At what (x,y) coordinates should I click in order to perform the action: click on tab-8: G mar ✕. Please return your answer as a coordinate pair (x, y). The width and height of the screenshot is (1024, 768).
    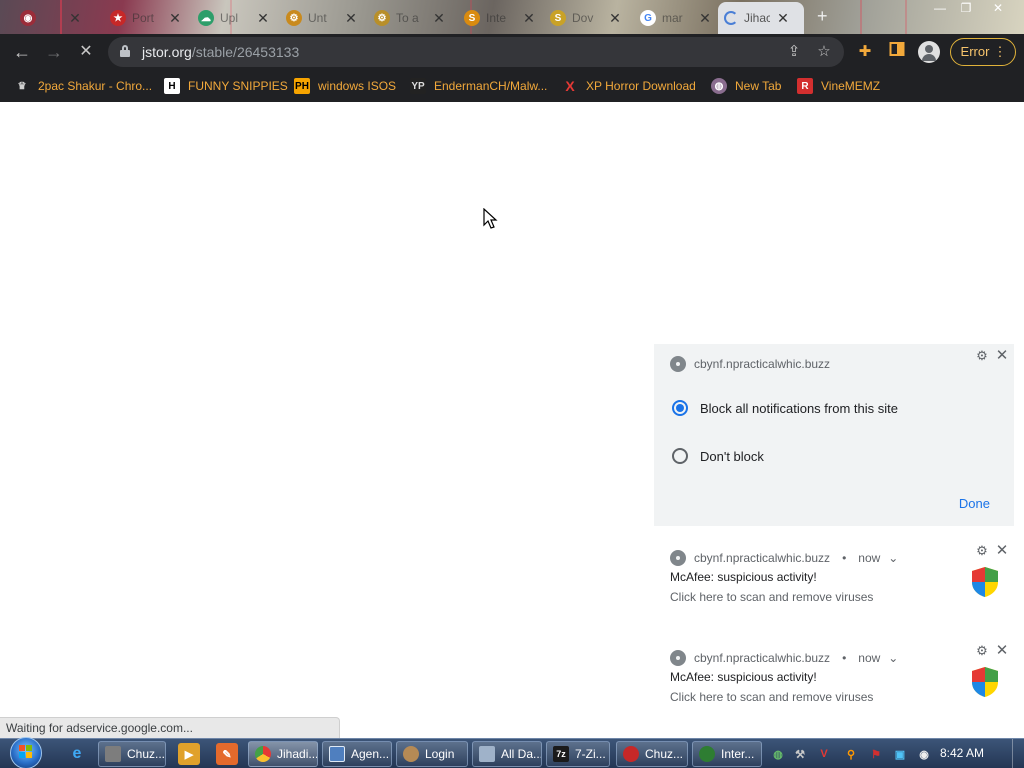
    Looking at the image, I should click on (676, 18).